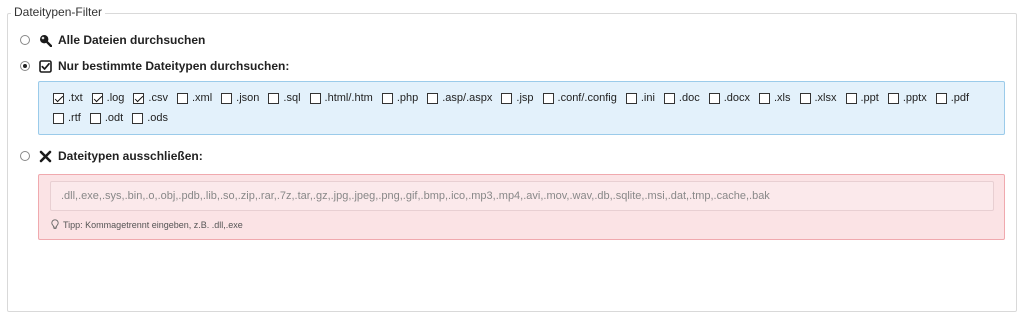 The height and width of the screenshot is (321, 1024). I want to click on file-type-label: .conf/.config, so click(587, 98).